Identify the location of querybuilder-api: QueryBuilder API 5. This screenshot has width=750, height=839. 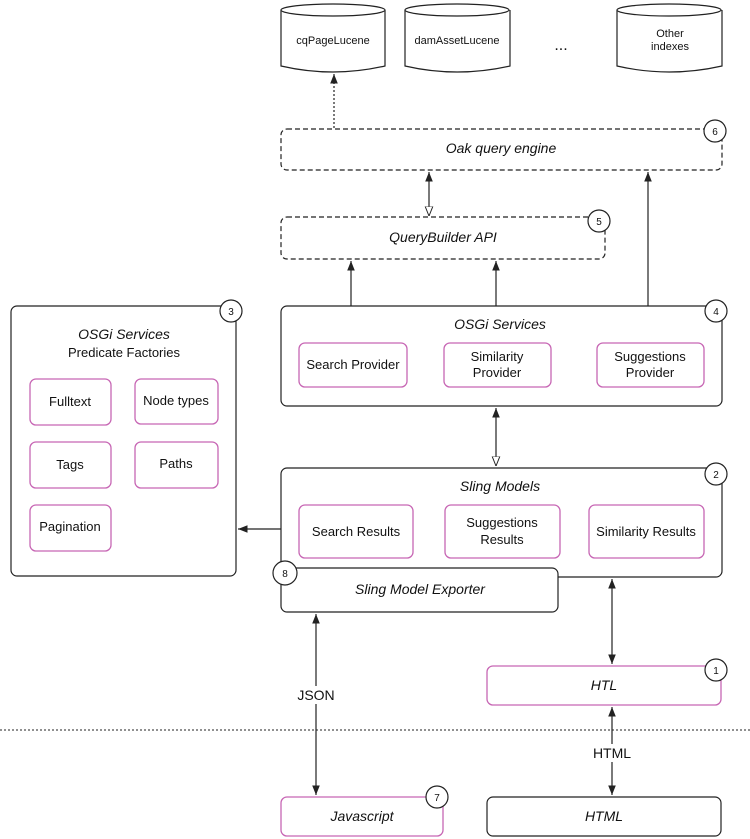
(445, 234).